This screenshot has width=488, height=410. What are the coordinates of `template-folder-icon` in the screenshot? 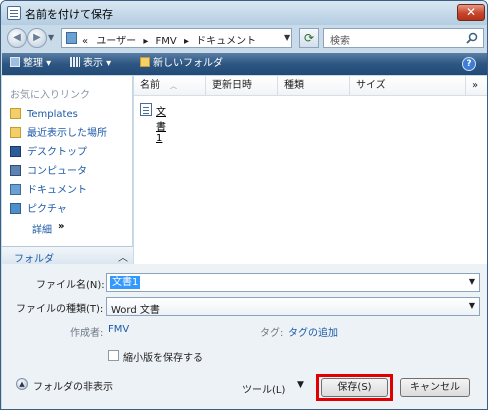 It's located at (15, 113).